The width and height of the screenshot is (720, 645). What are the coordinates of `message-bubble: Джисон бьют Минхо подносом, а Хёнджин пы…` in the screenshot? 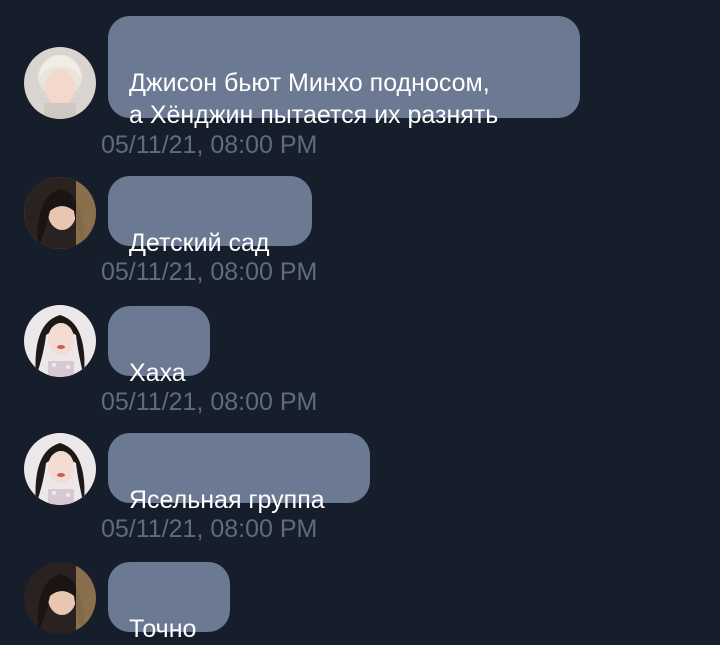 It's located at (344, 72).